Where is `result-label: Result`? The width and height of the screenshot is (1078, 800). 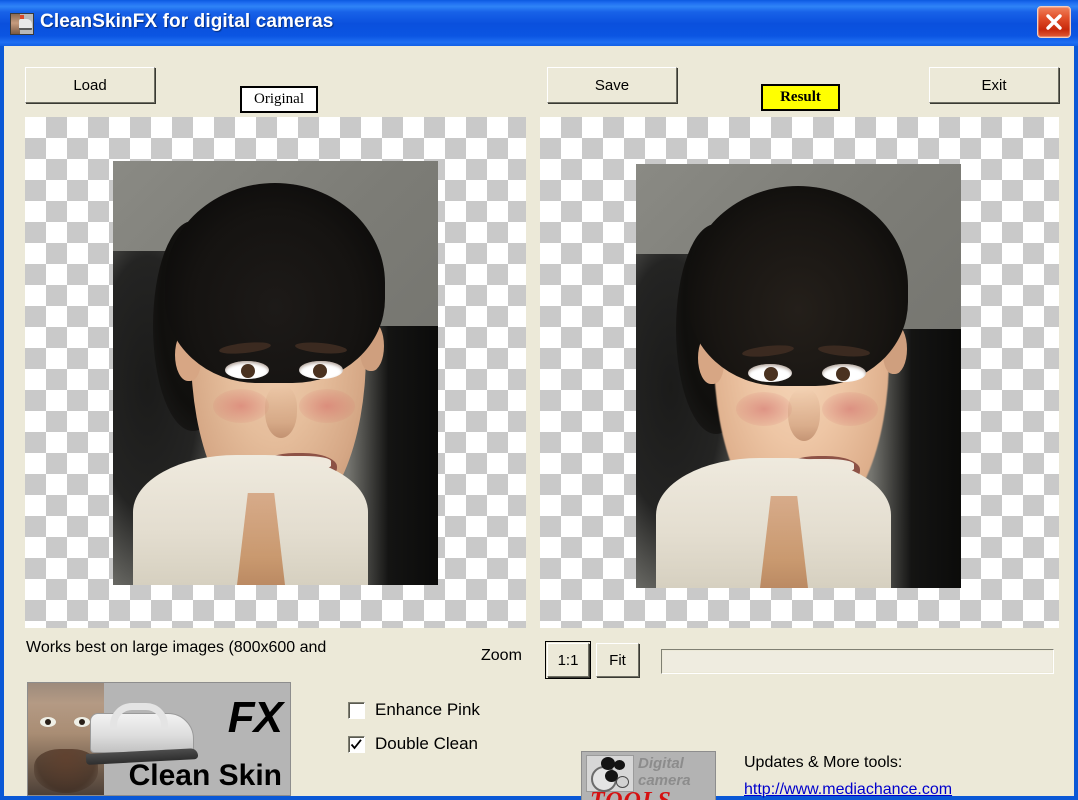 result-label: Result is located at coordinates (800, 97).